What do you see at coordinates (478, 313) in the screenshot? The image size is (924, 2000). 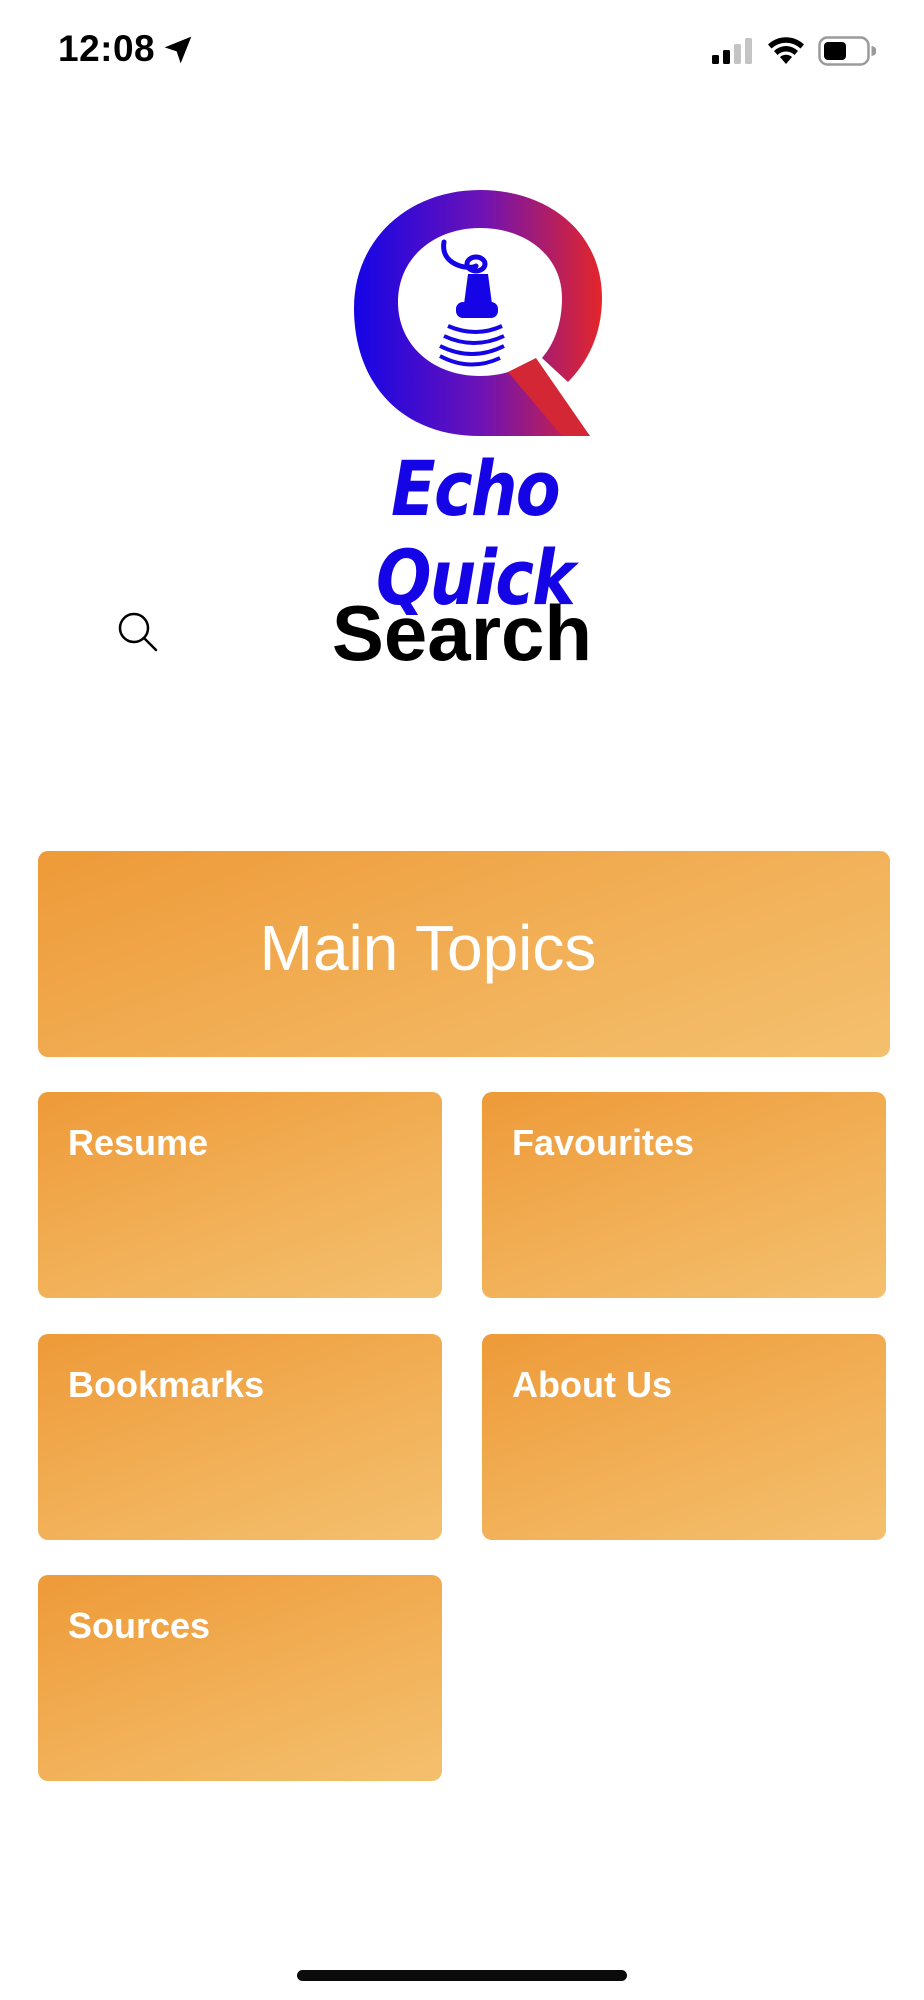 I see `echo-quick-logo-icon` at bounding box center [478, 313].